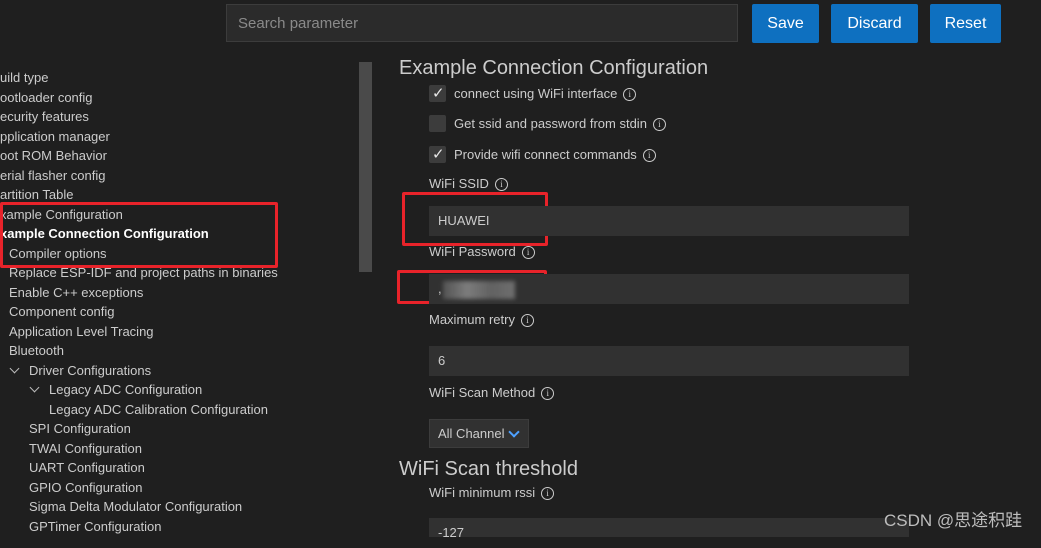  What do you see at coordinates (53, 155) in the screenshot?
I see `tree-item-boot-rom-behavior: oot ROM Behavior` at bounding box center [53, 155].